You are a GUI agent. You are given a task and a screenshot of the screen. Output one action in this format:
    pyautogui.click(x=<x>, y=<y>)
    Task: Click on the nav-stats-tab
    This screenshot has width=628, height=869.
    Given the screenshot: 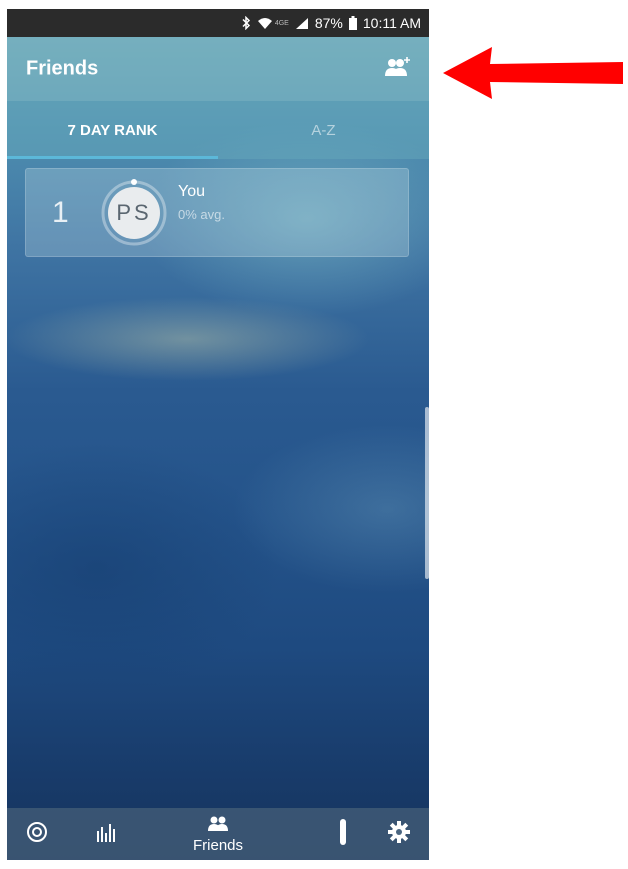 What is the action you would take?
    pyautogui.click(x=107, y=834)
    